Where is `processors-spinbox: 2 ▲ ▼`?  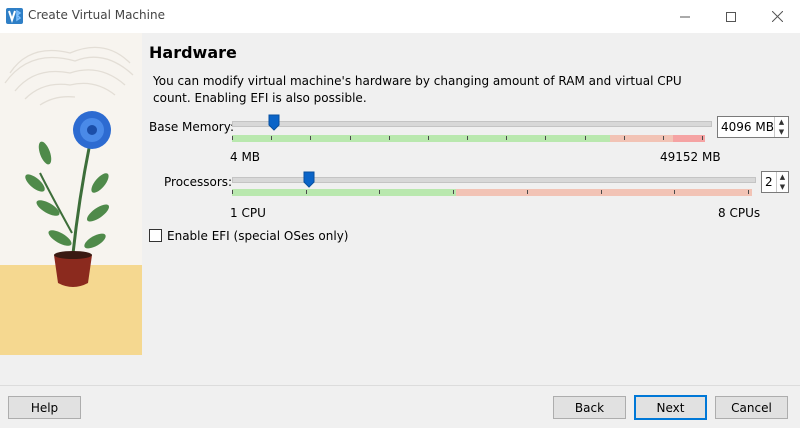
processors-spinbox: 2 ▲ ▼ is located at coordinates (775, 182).